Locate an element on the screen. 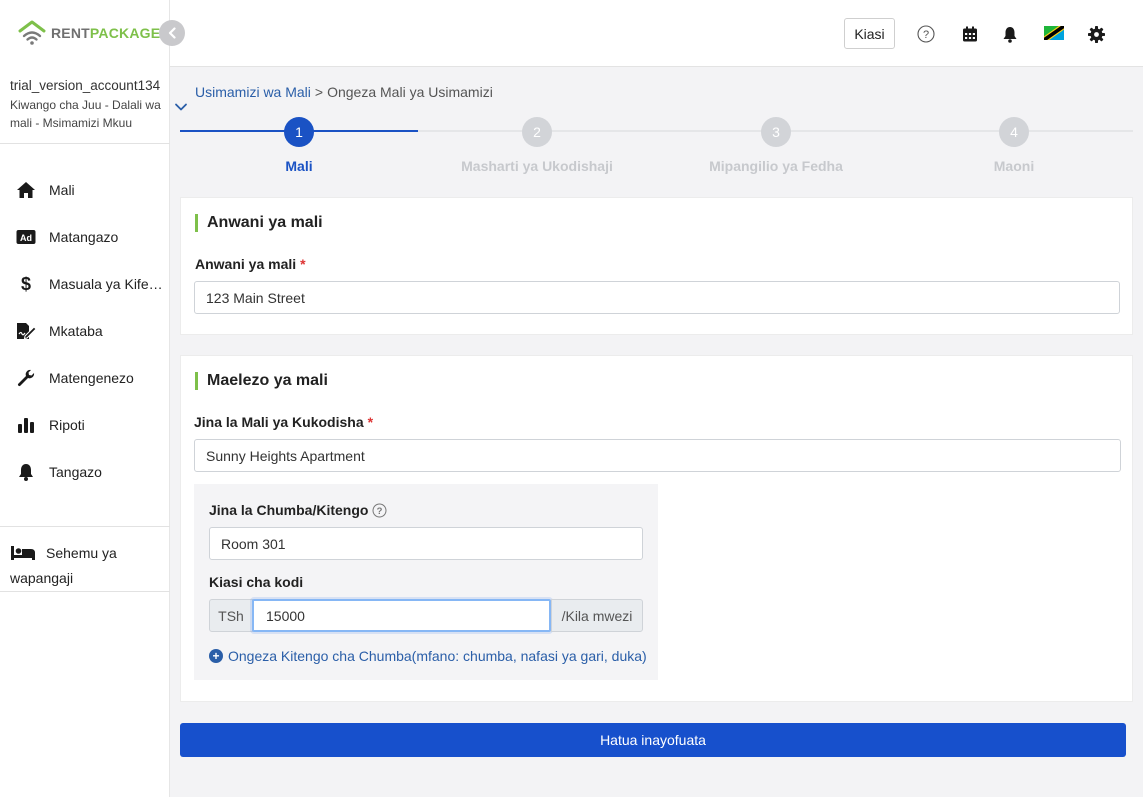 This screenshot has width=1143, height=797. step-3-label: Mipangilio ya Fedha is located at coordinates (776, 166).